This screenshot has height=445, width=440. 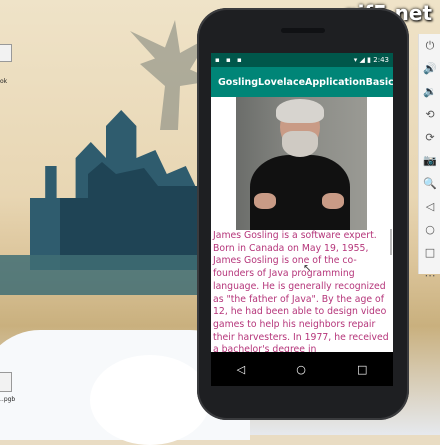 I want to click on nav-home-button: ○, so click(x=301, y=369).